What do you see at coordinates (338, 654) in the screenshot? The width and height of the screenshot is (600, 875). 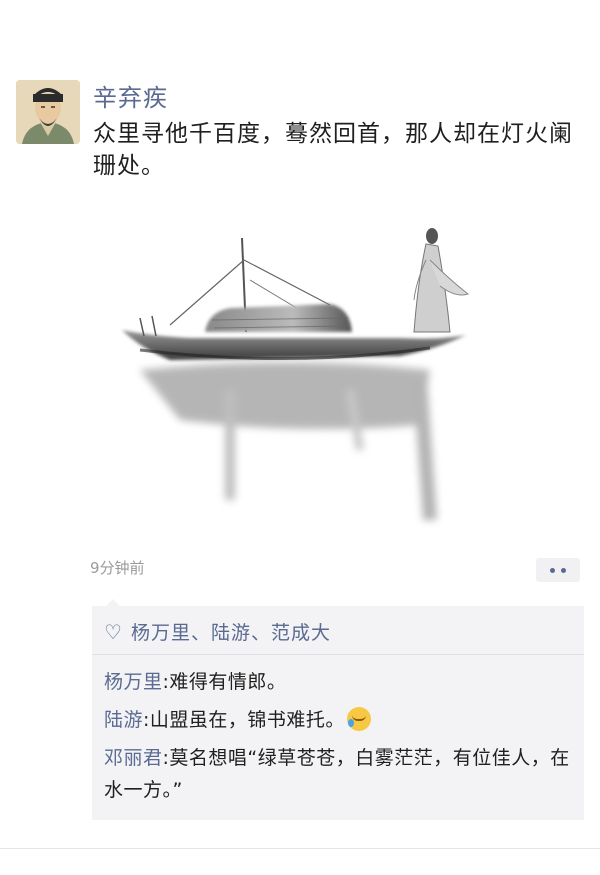 I see `panel-divider` at bounding box center [338, 654].